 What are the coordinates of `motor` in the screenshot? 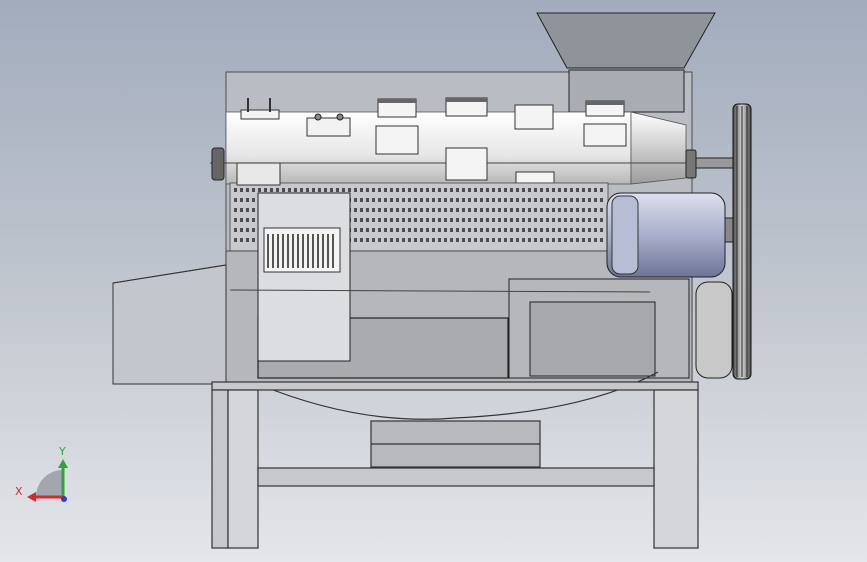 It's located at (672, 235).